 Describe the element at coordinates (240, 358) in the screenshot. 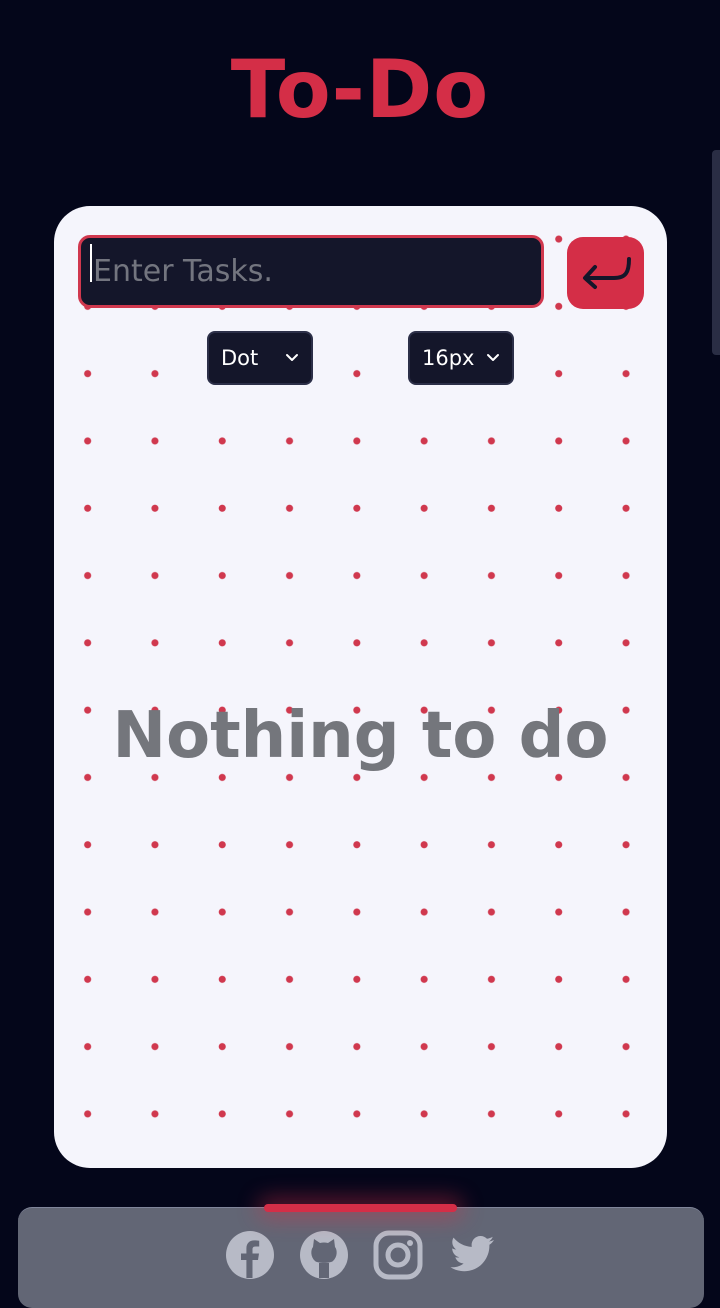

I see `style-select-value: Dot` at that location.